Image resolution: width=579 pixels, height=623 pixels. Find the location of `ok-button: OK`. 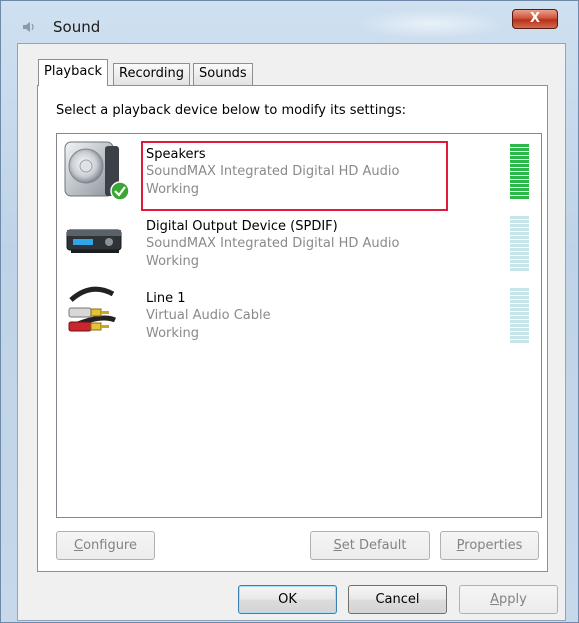

ok-button: OK is located at coordinates (287, 599).